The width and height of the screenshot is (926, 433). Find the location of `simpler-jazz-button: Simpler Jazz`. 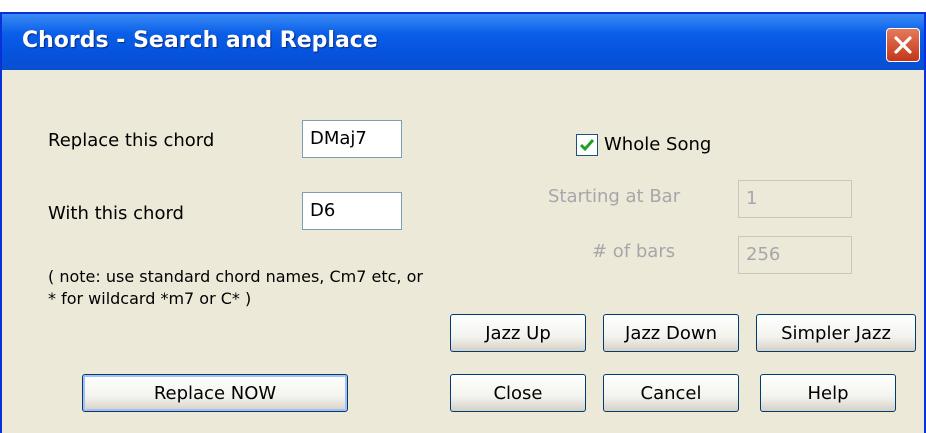

simpler-jazz-button: Simpler Jazz is located at coordinates (836, 333).